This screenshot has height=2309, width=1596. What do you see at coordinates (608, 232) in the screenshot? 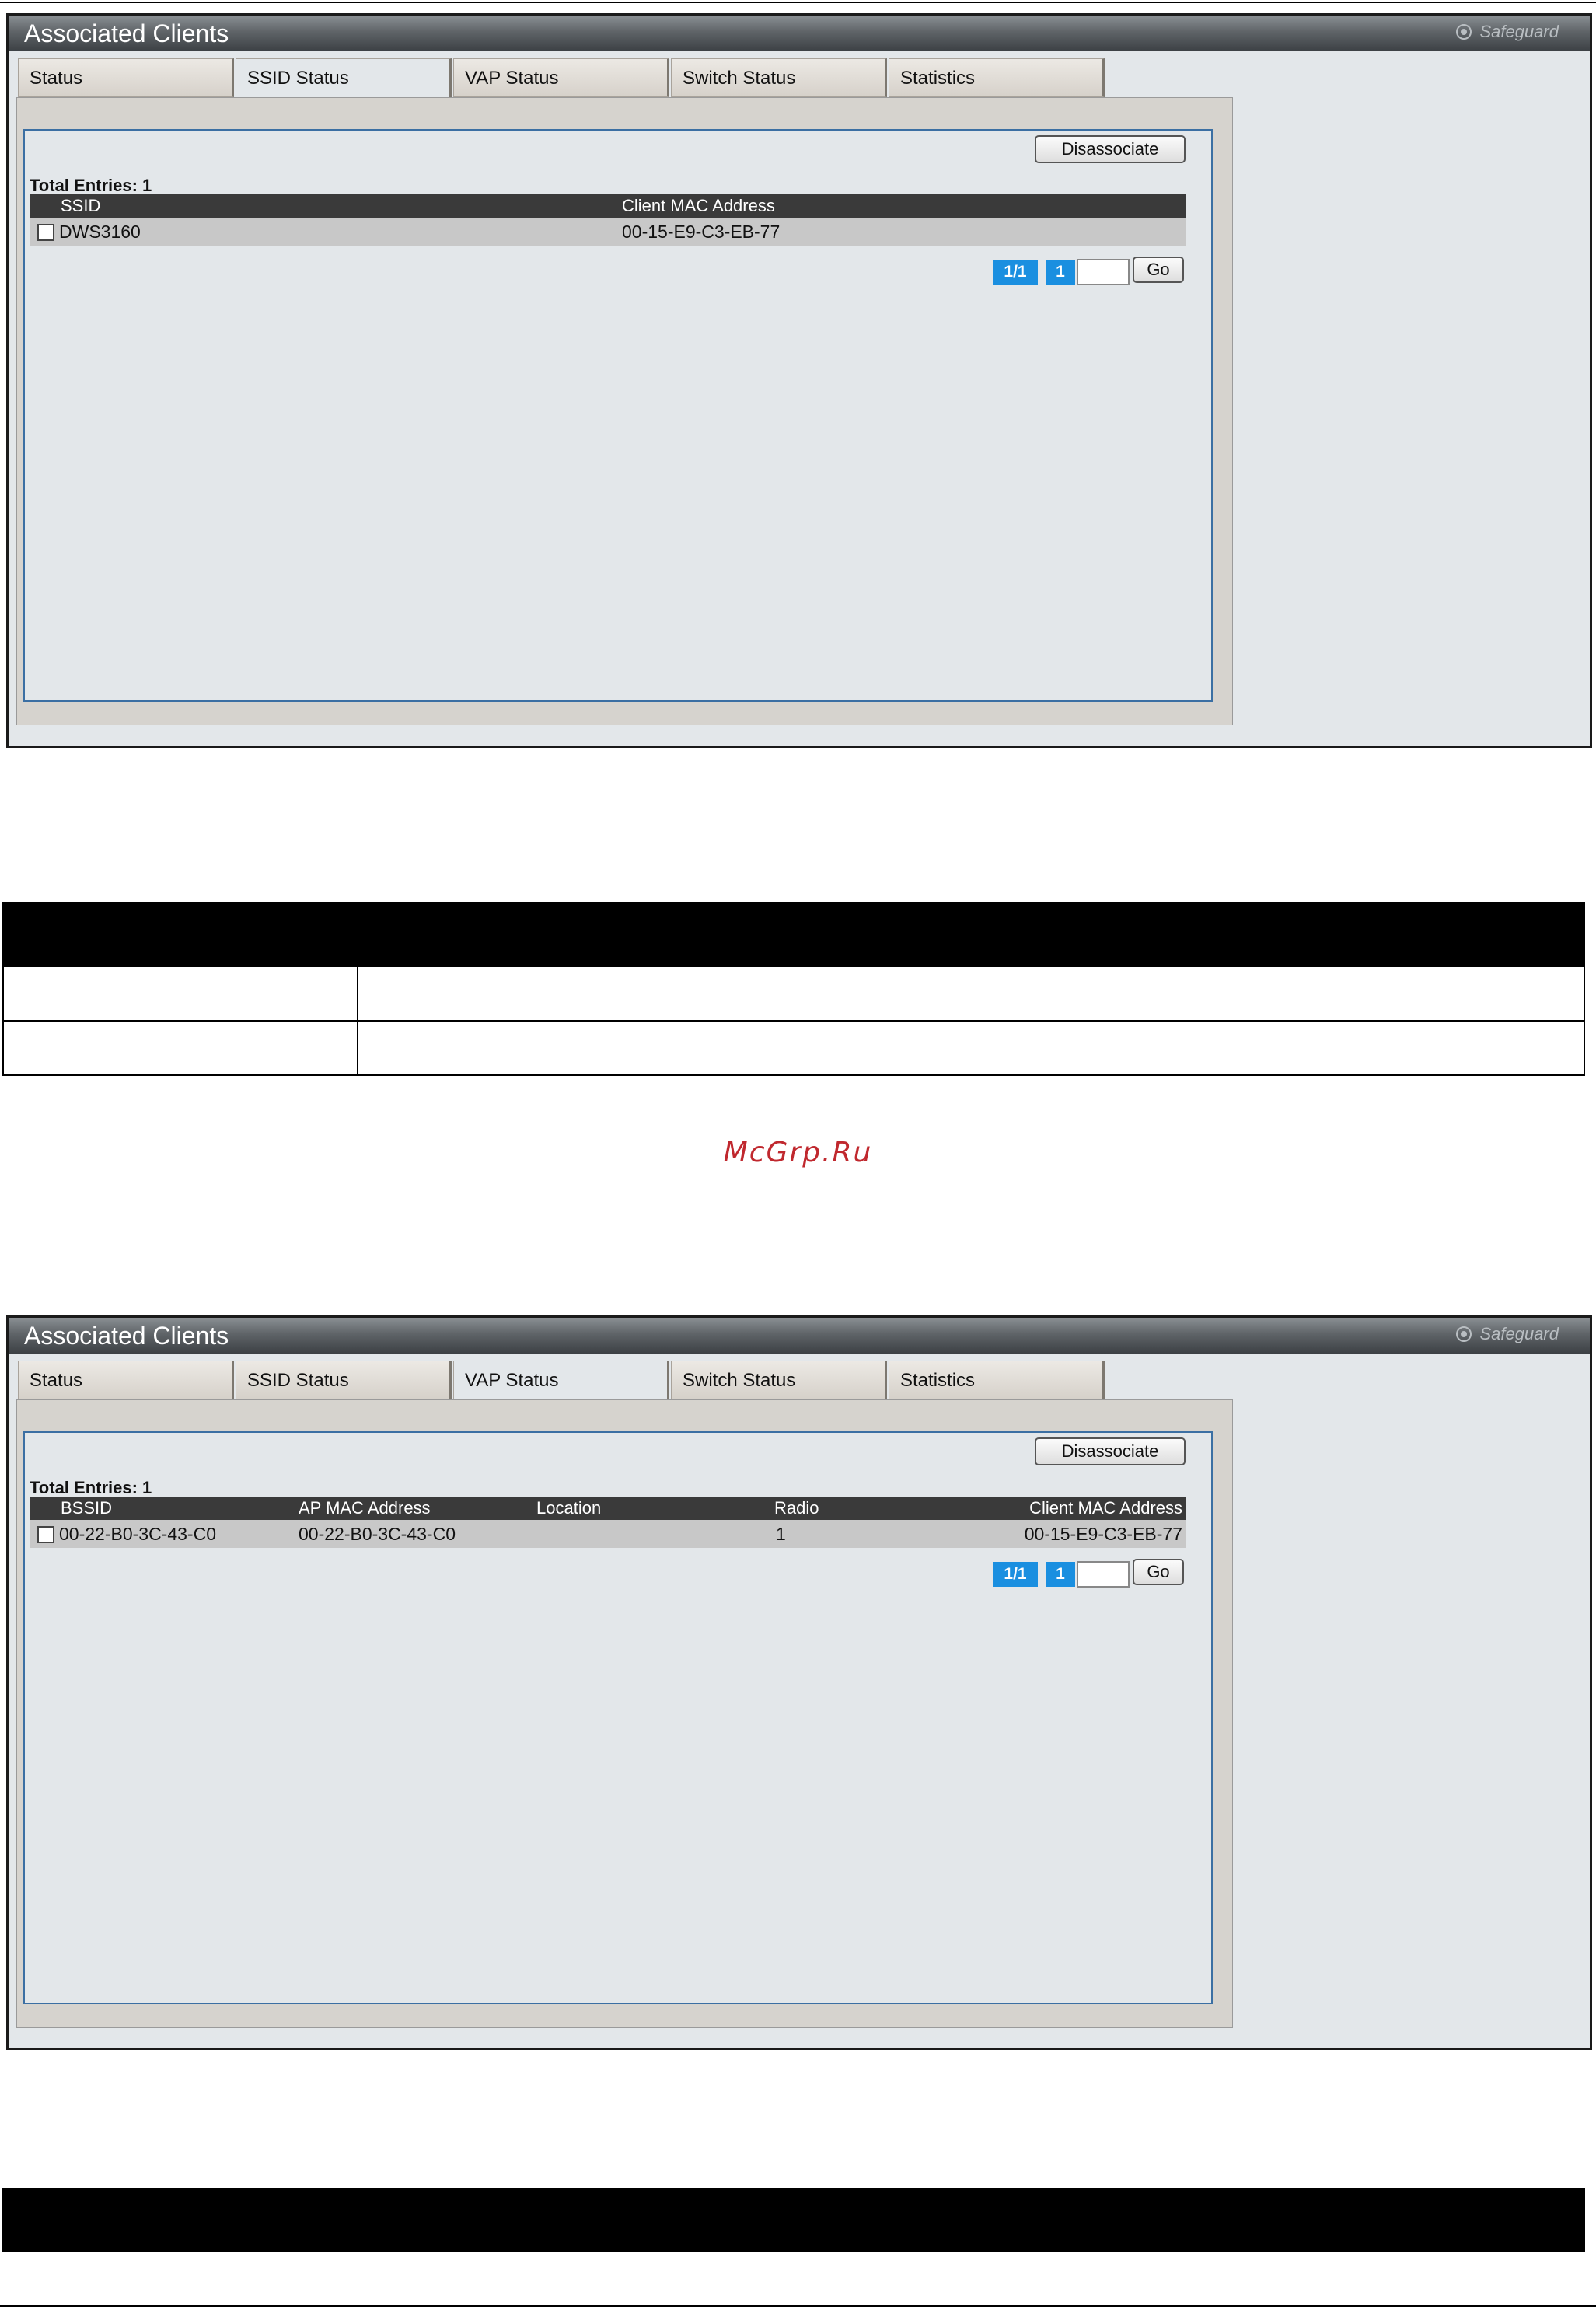
I see `table-row: DWS3160 00-15-E9-C3-EB-77` at bounding box center [608, 232].